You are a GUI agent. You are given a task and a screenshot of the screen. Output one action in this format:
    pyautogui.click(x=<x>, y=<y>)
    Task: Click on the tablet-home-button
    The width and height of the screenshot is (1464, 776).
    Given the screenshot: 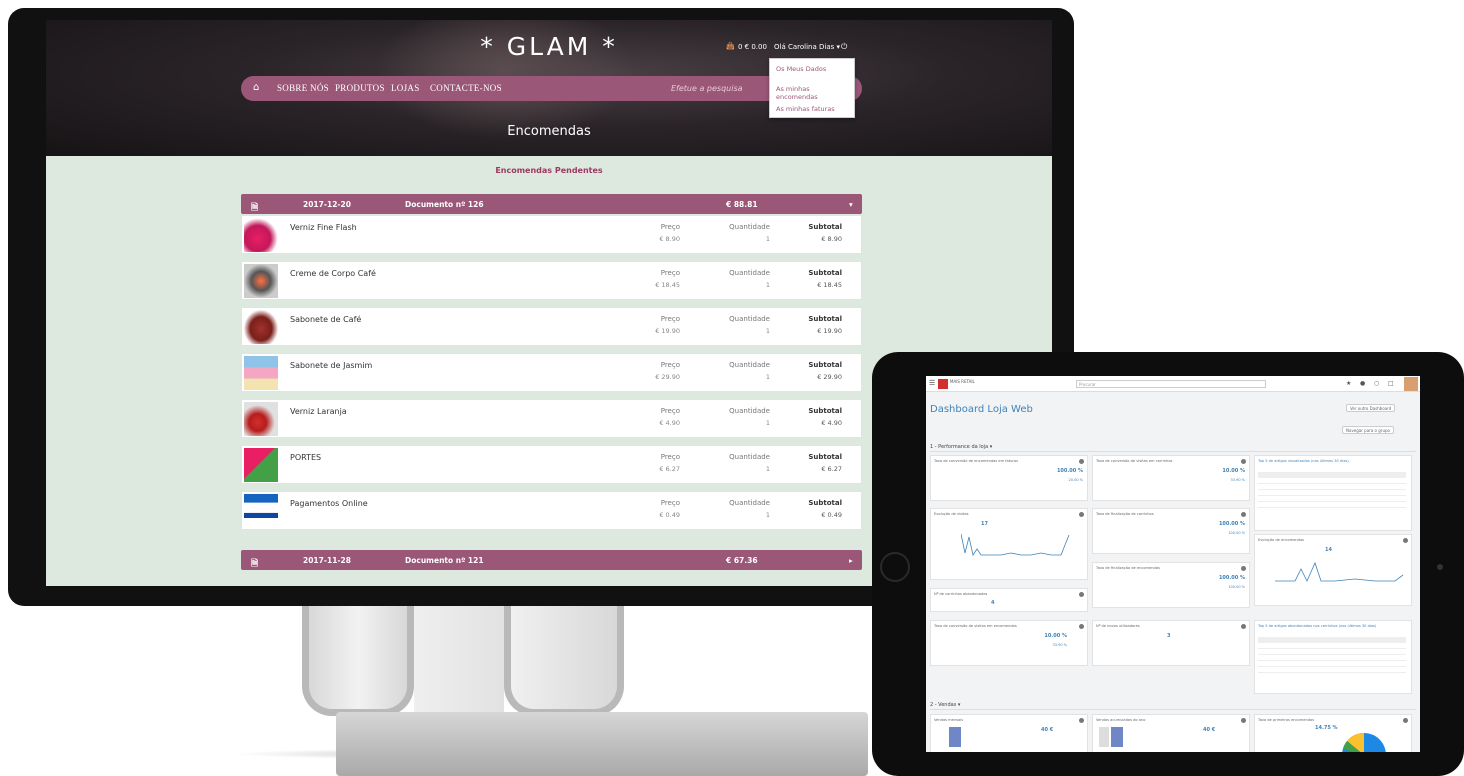 What is the action you would take?
    pyautogui.click(x=895, y=567)
    